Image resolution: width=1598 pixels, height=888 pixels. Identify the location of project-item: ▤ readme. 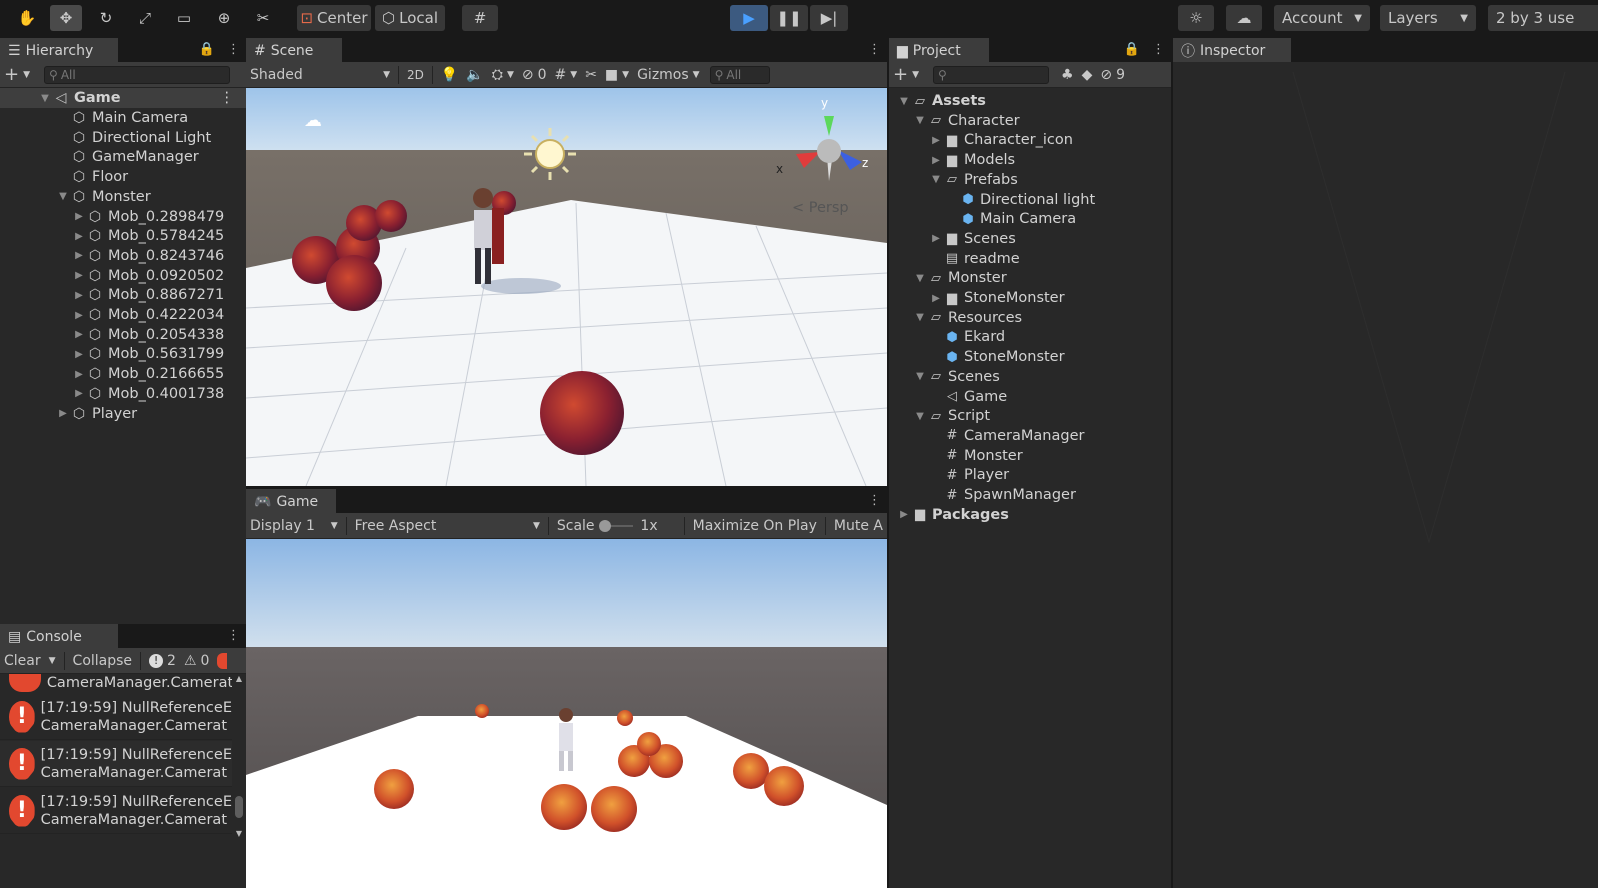
(1030, 259).